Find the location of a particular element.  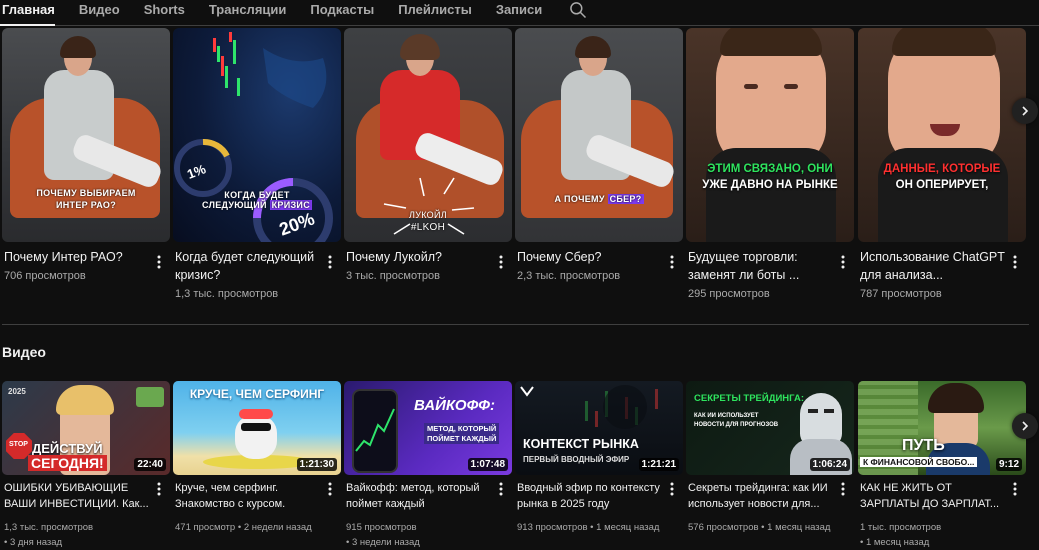

videos-section-title: Видео is located at coordinates (24, 352).